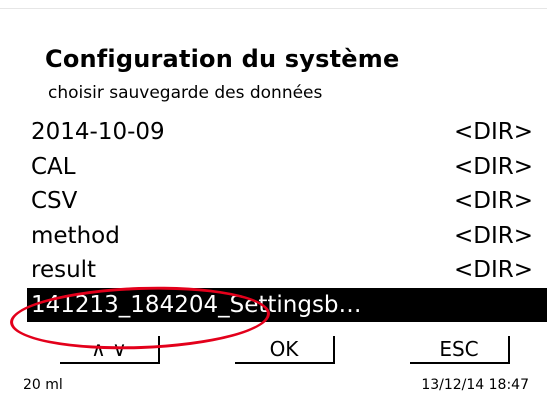 This screenshot has width=547, height=398. I want to click on list-item: CAL <DIR>, so click(287, 167).